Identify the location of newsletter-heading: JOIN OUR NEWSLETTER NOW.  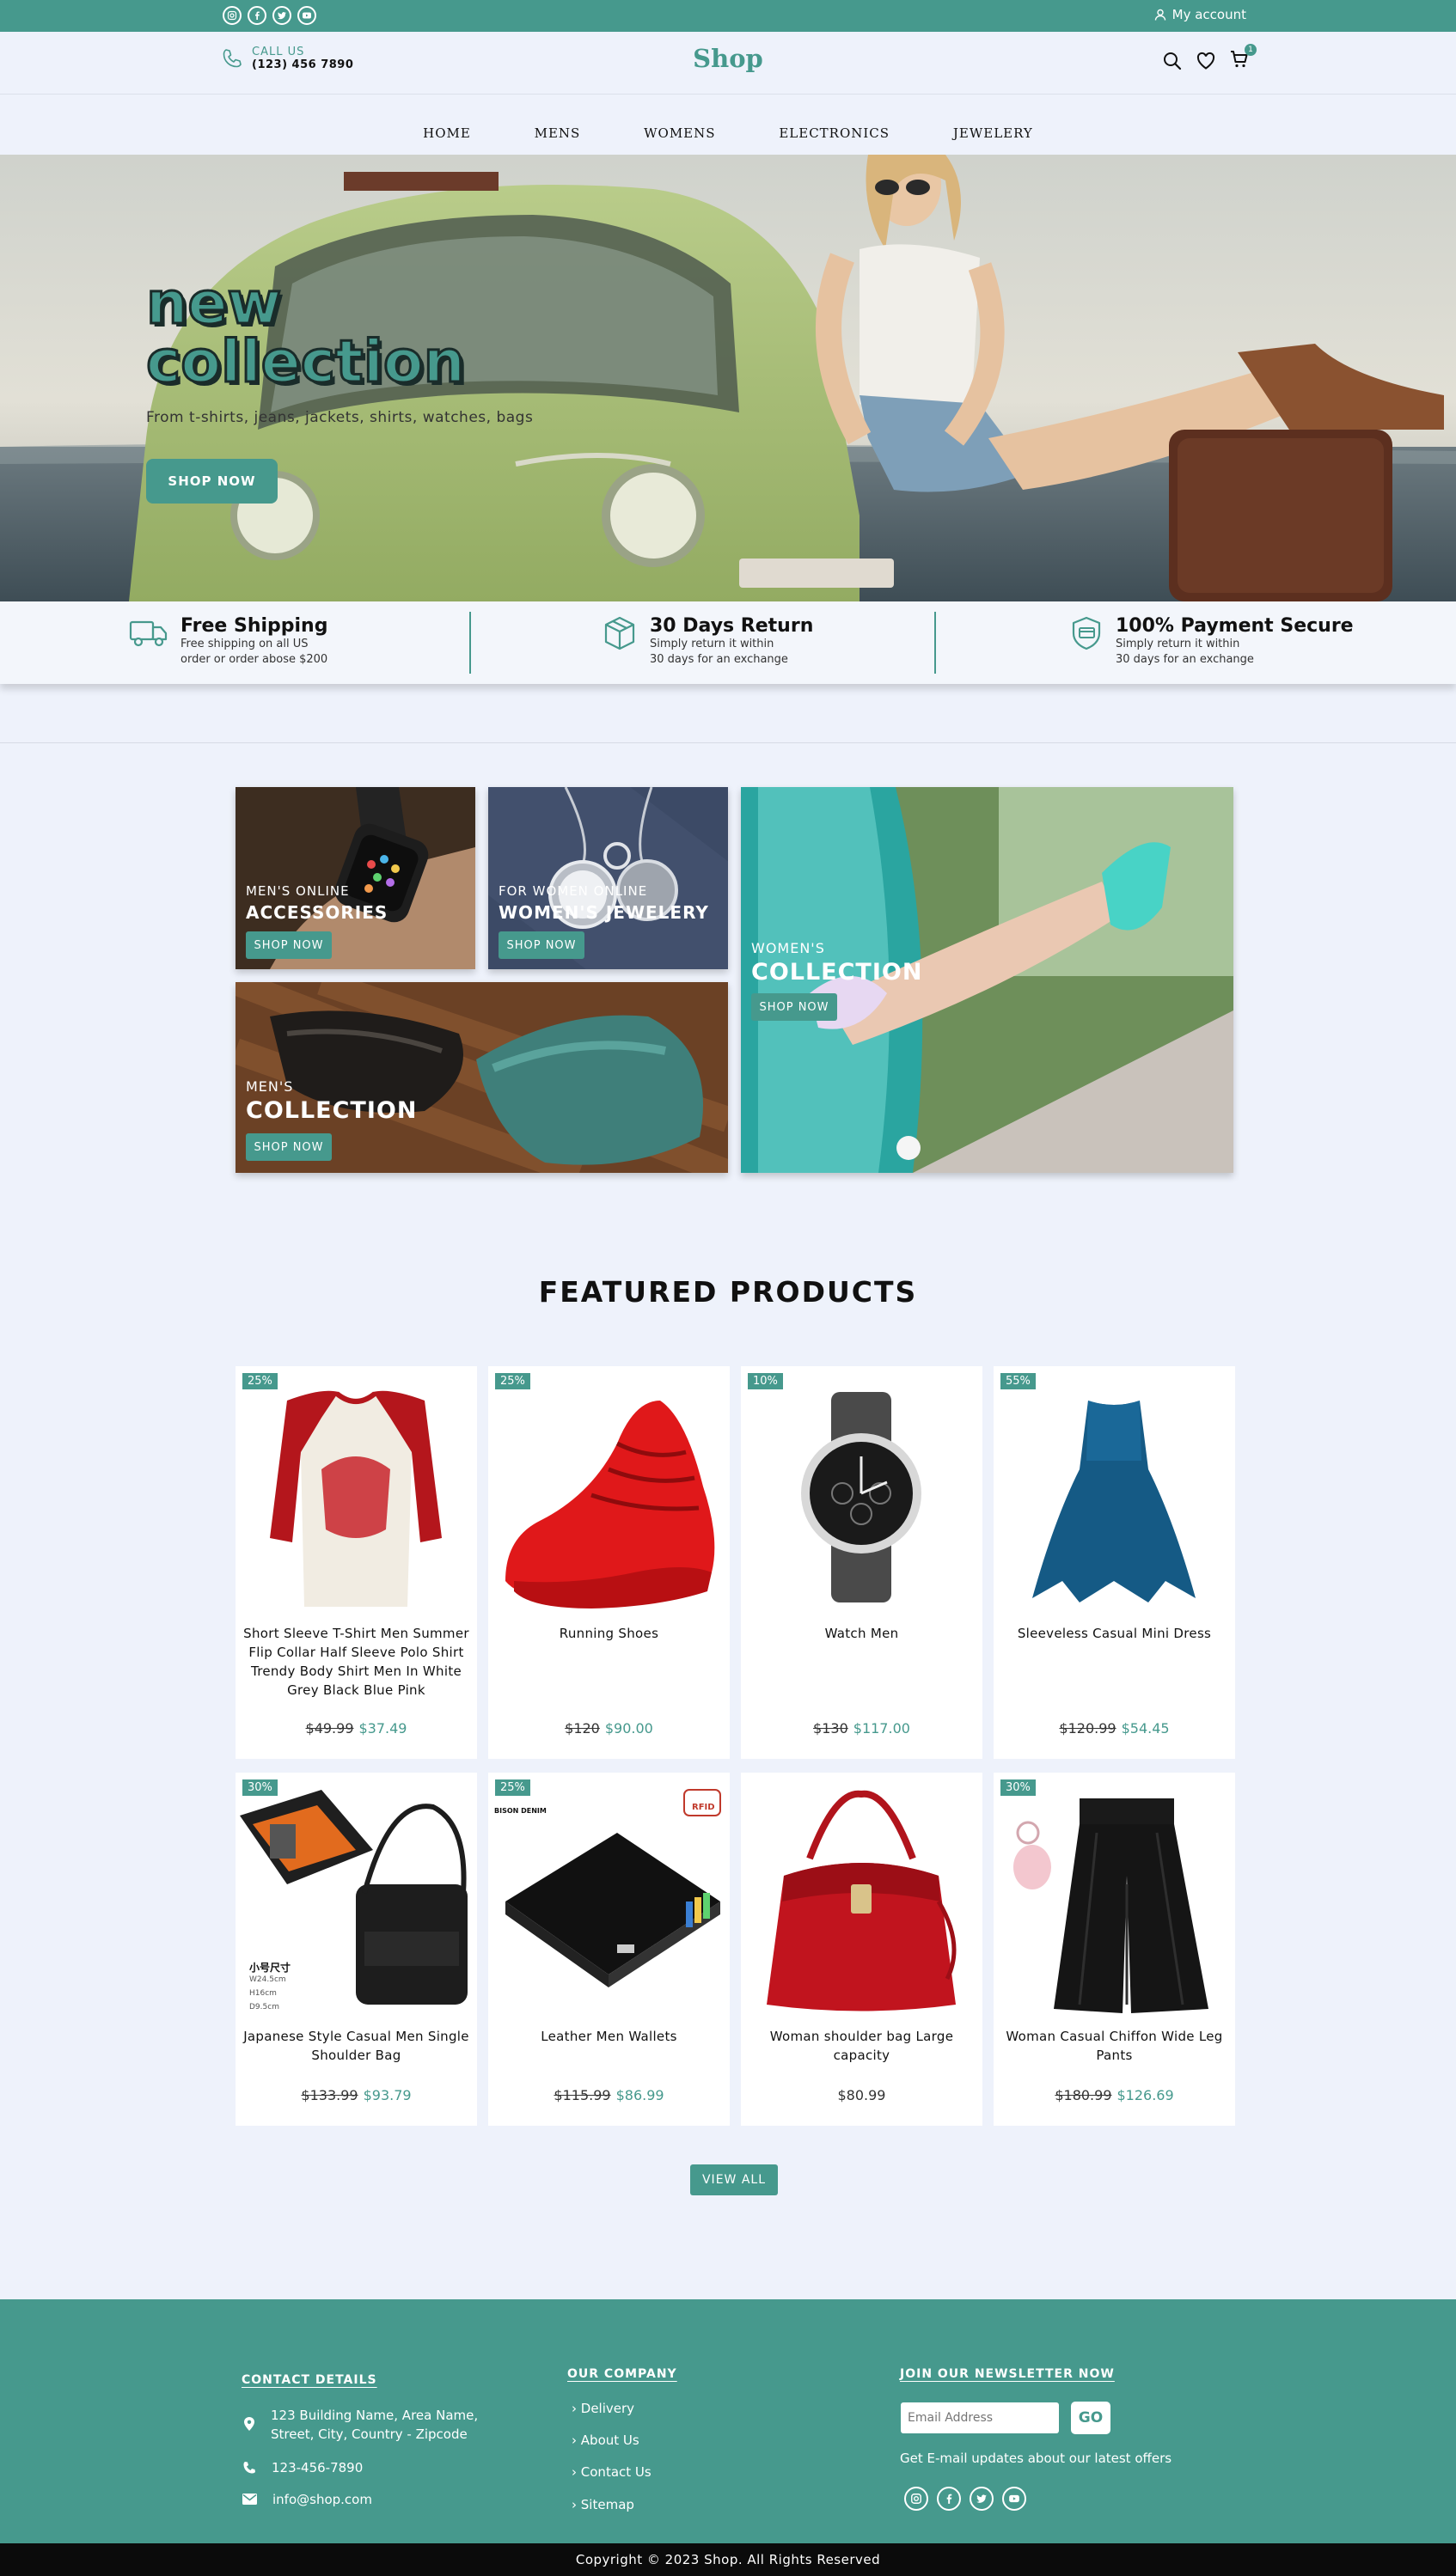
(1007, 2374).